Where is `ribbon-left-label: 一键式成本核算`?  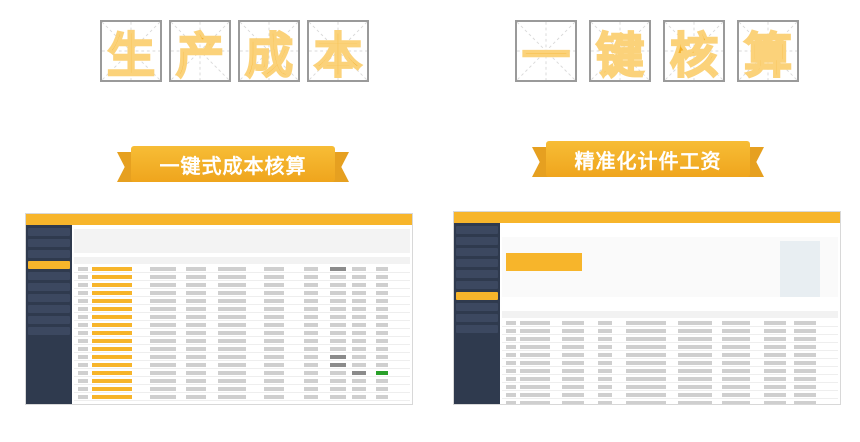
ribbon-left-label: 一键式成本核算 is located at coordinates (233, 165).